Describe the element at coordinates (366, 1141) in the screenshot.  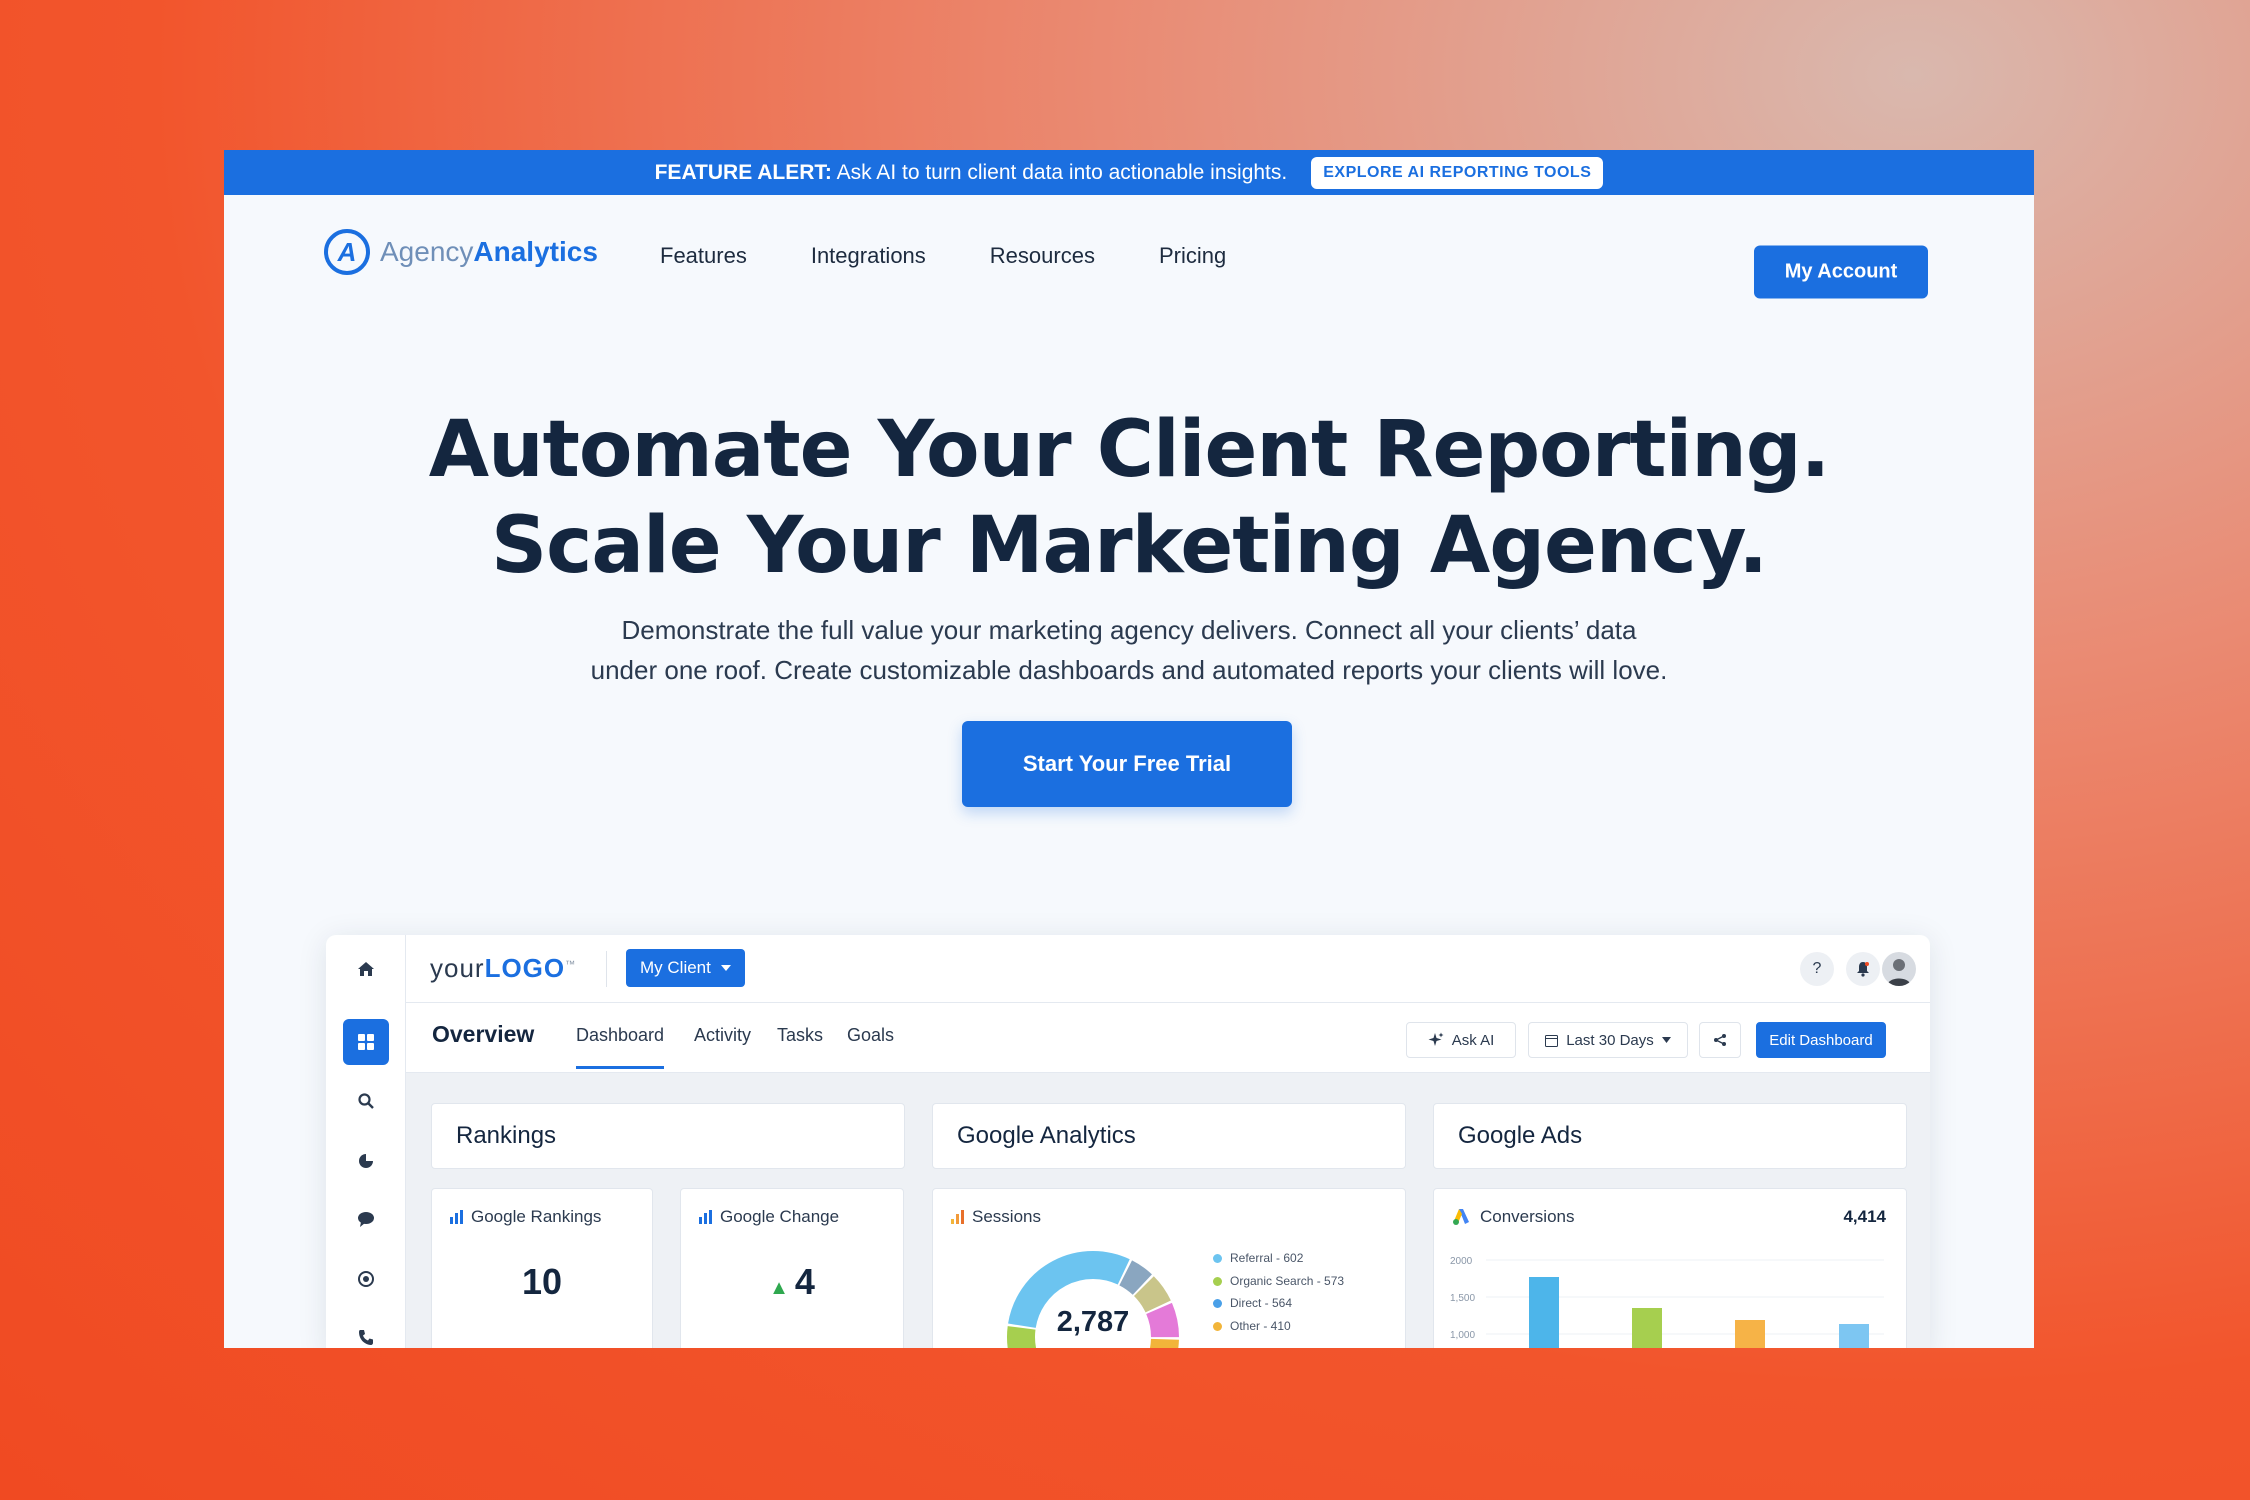
I see `dashboard-sidebar` at that location.